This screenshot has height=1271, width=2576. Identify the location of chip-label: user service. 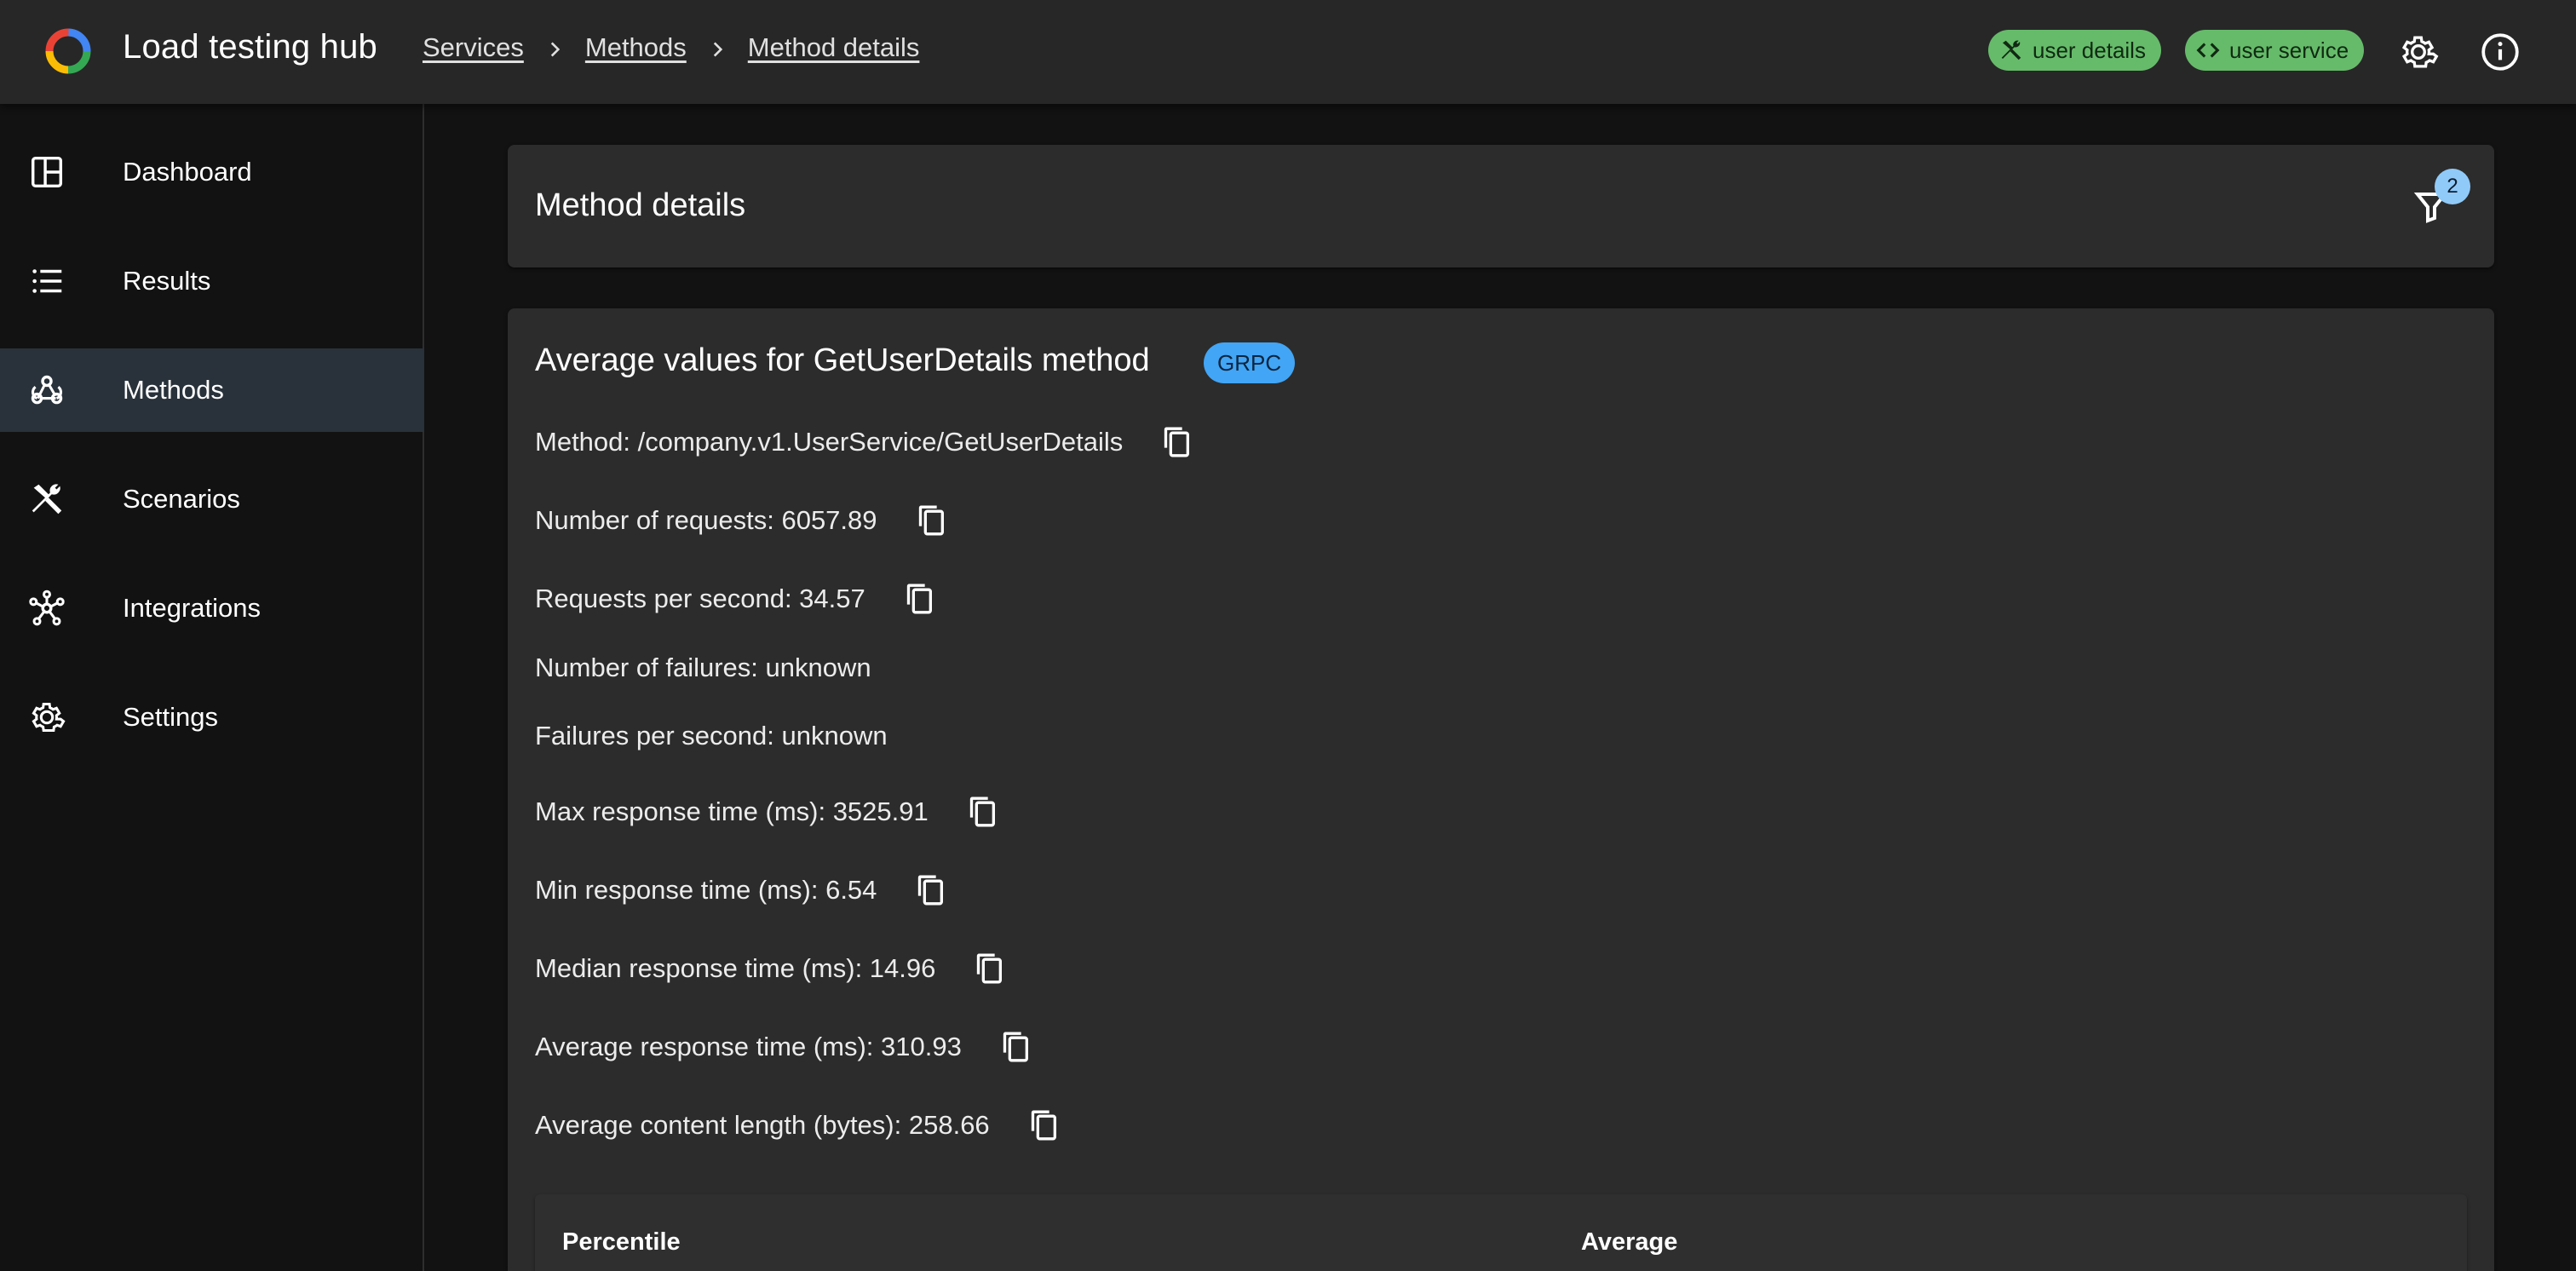
(2289, 50).